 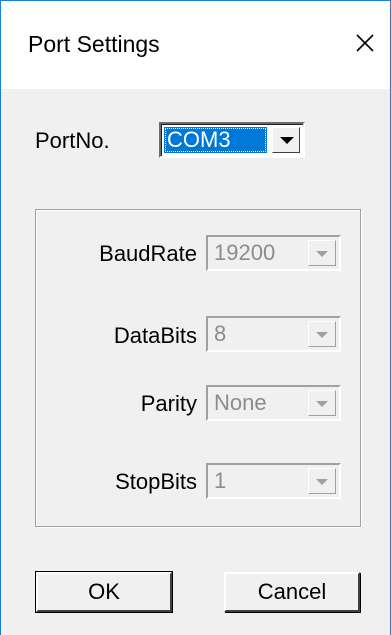 What do you see at coordinates (94, 44) in the screenshot?
I see `window-title: Port Settings` at bounding box center [94, 44].